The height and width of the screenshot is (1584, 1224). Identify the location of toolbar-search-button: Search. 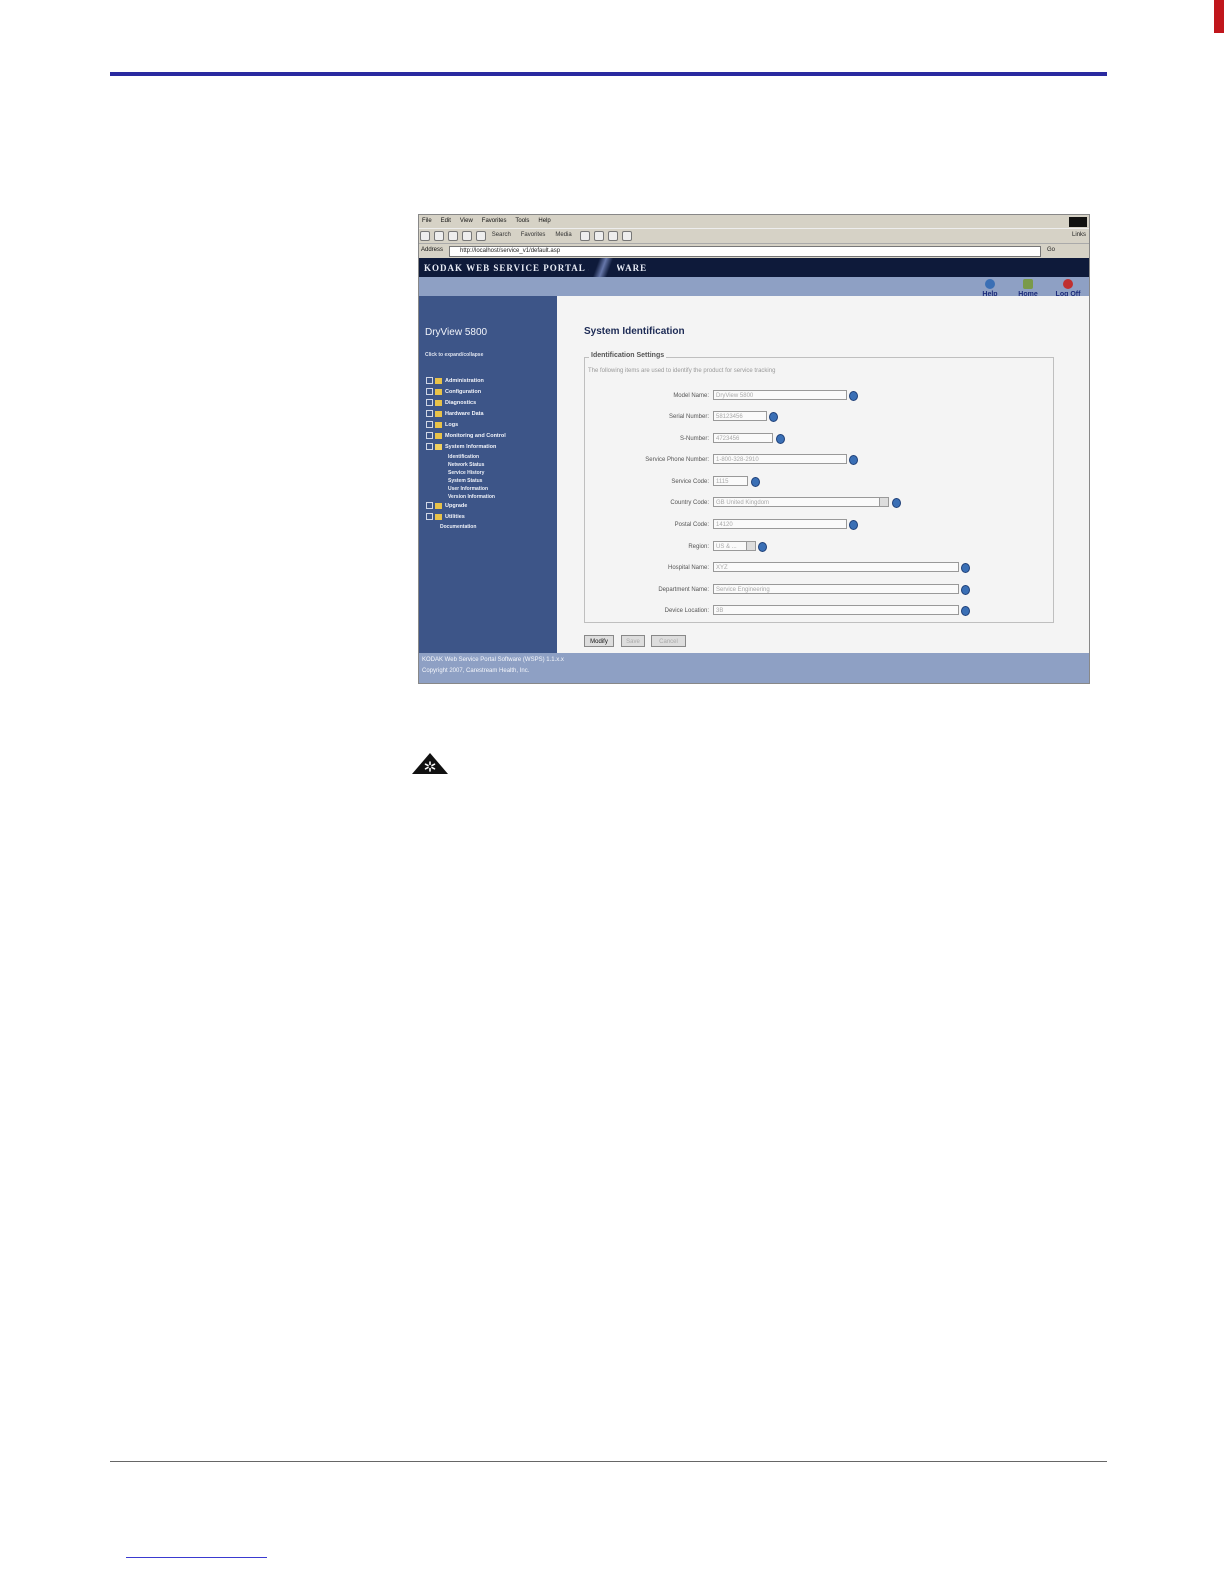
(501, 235).